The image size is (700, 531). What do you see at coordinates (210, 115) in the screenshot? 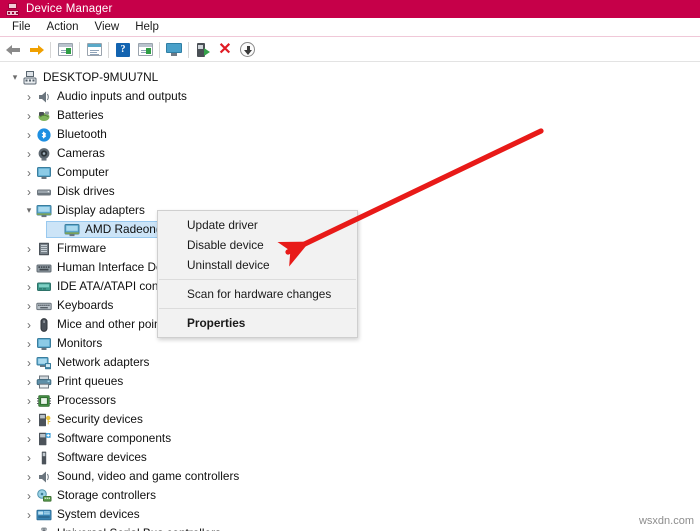
I see `tree-node-batteries: › Batteries` at bounding box center [210, 115].